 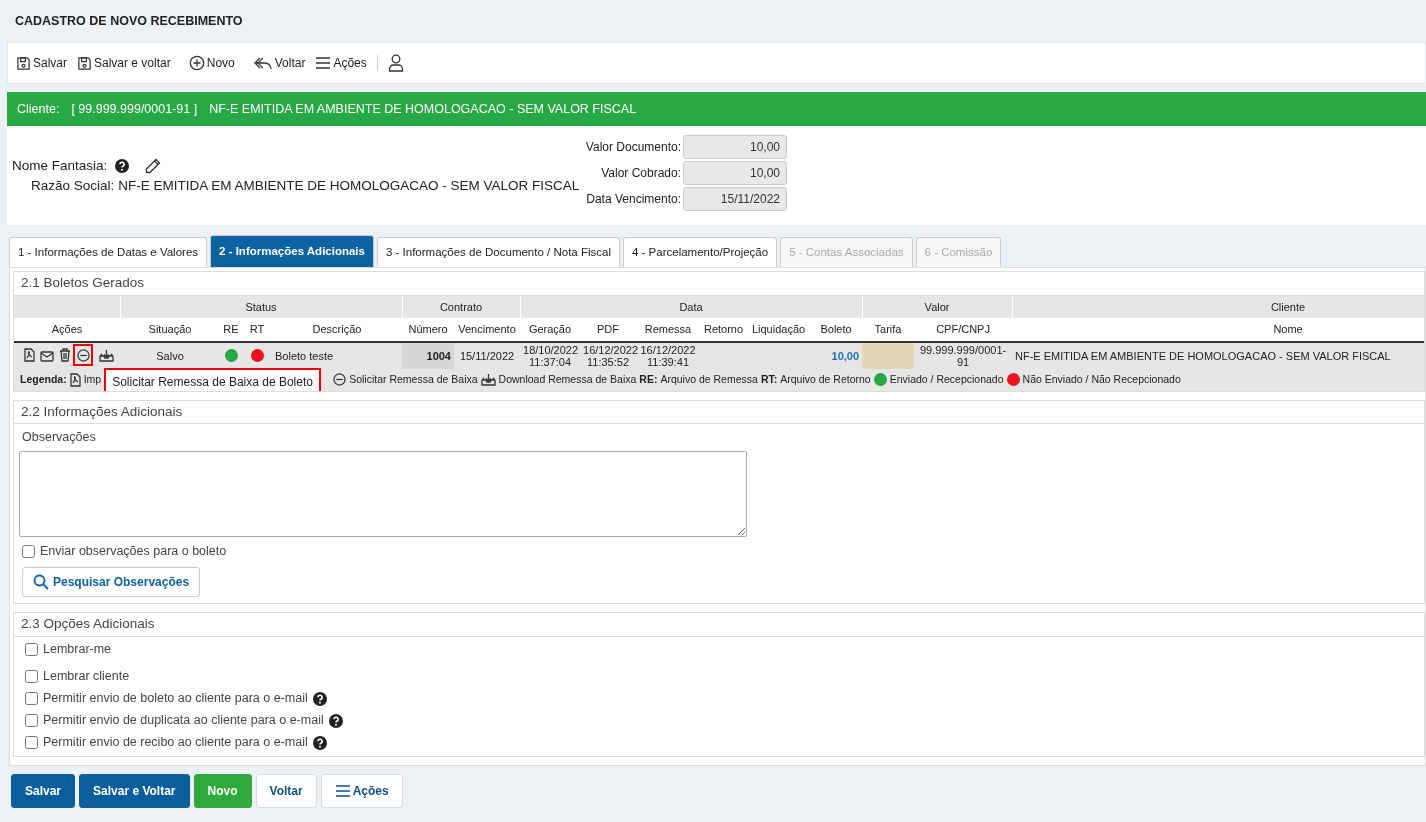 I want to click on table-cell: 16/12/2022 11:35:52, so click(x=608, y=355).